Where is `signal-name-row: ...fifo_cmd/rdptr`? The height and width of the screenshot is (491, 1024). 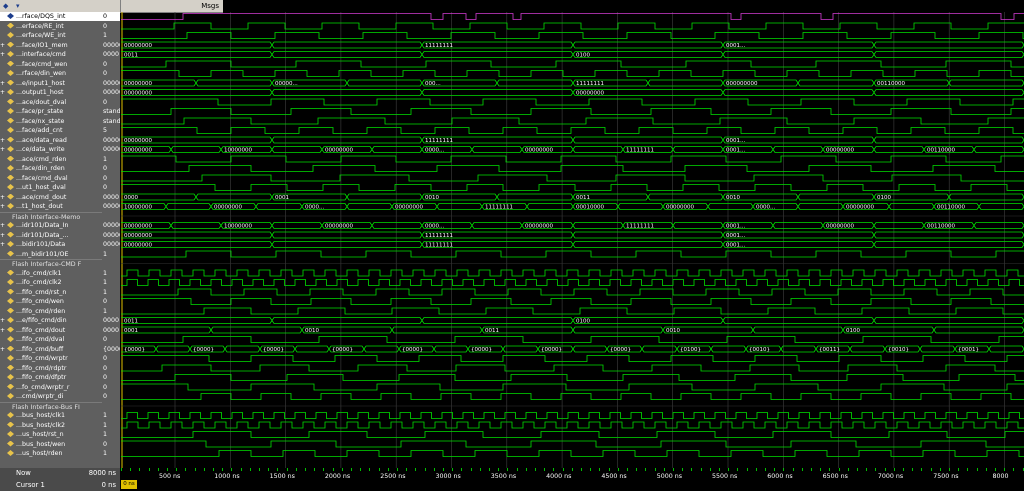 signal-name-row: ...fifo_cmd/rdptr is located at coordinates (51, 368).